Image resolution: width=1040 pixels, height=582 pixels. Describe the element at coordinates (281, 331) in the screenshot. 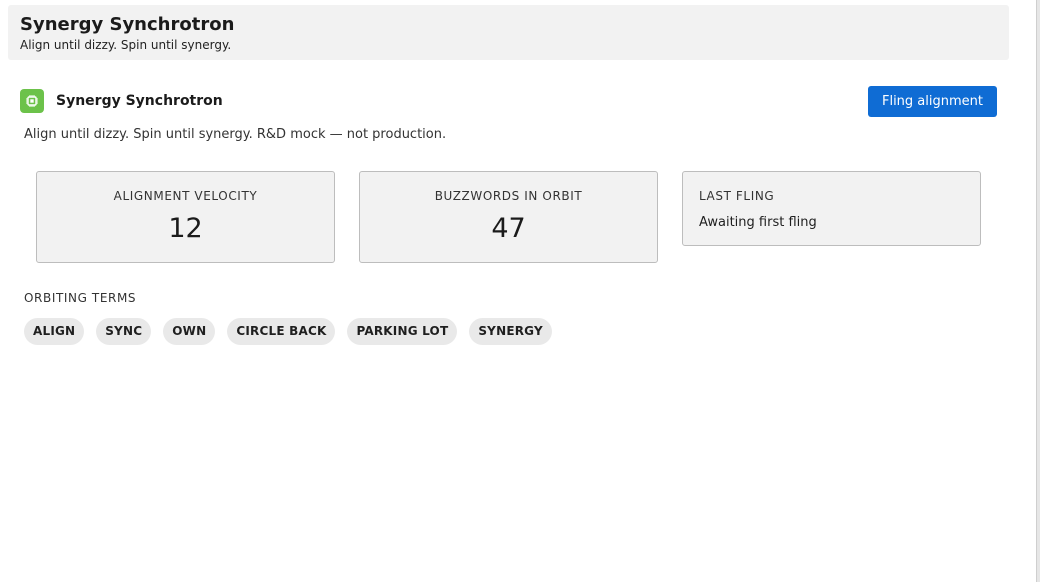

I see `term-tag: CIRCLE BACK` at that location.